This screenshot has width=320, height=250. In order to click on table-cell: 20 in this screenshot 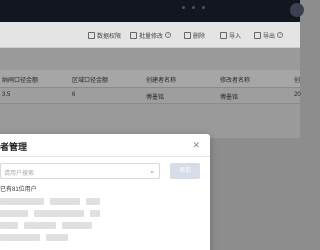, I will do `click(297, 95)`.